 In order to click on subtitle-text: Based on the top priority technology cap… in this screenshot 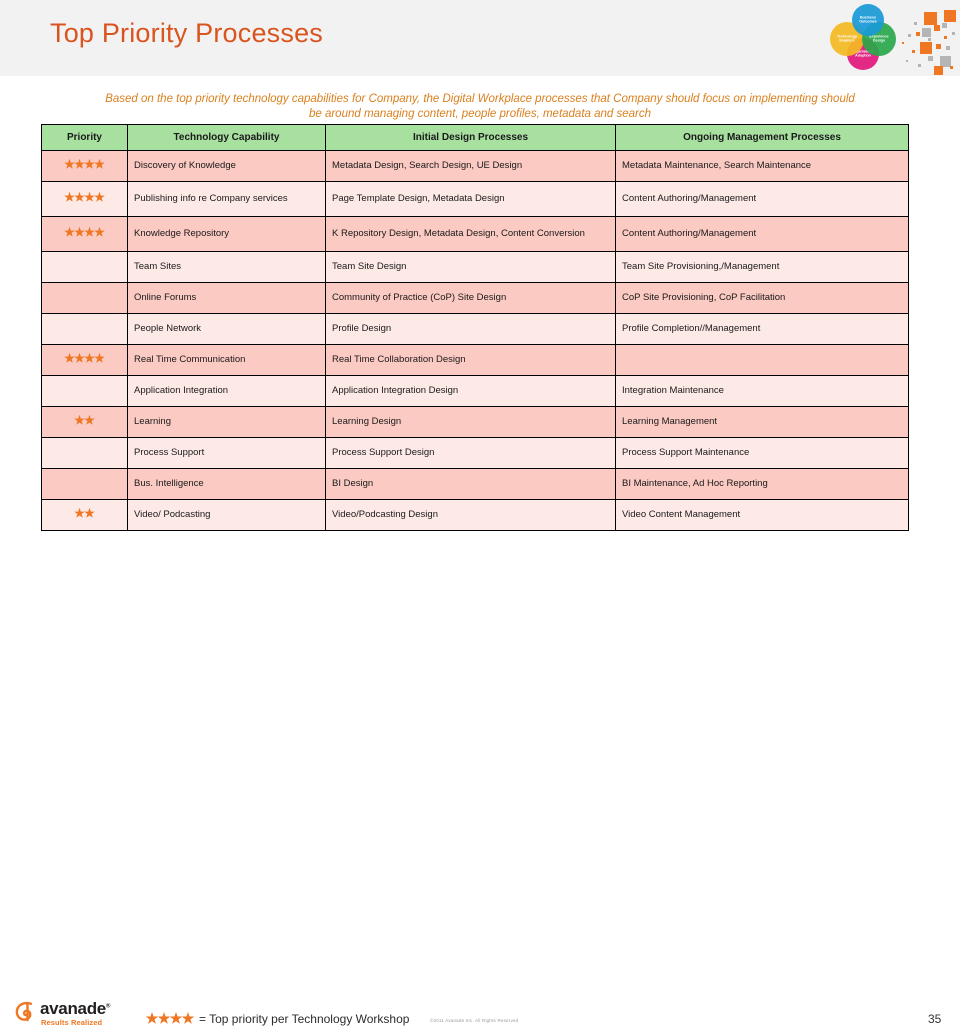, I will do `click(480, 106)`.